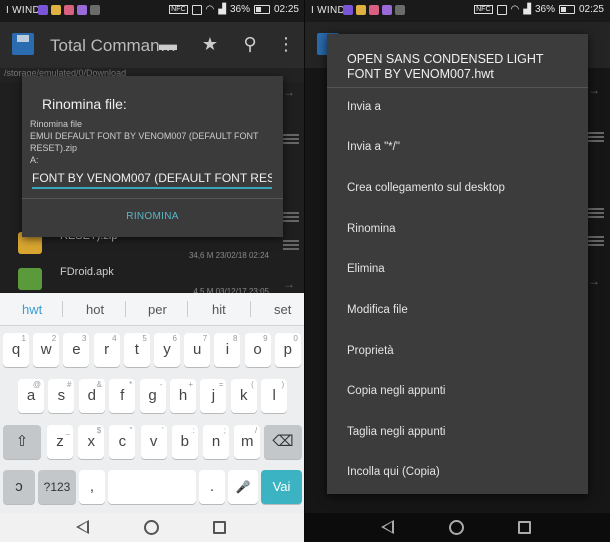 This screenshot has width=610, height=542. What do you see at coordinates (501, 9) in the screenshot?
I see `vibrate-icon` at bounding box center [501, 9].